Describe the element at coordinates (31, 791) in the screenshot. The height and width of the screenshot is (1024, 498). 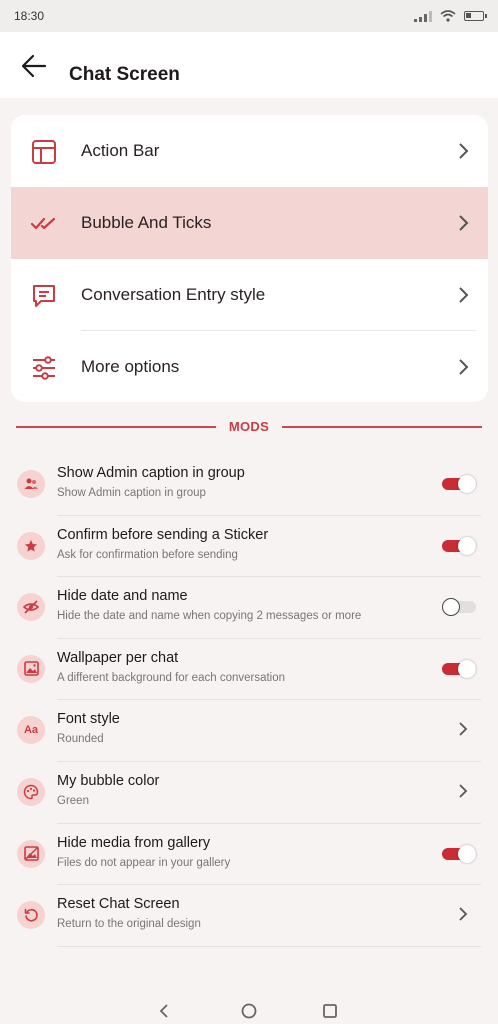
I see `palette-icon` at that location.